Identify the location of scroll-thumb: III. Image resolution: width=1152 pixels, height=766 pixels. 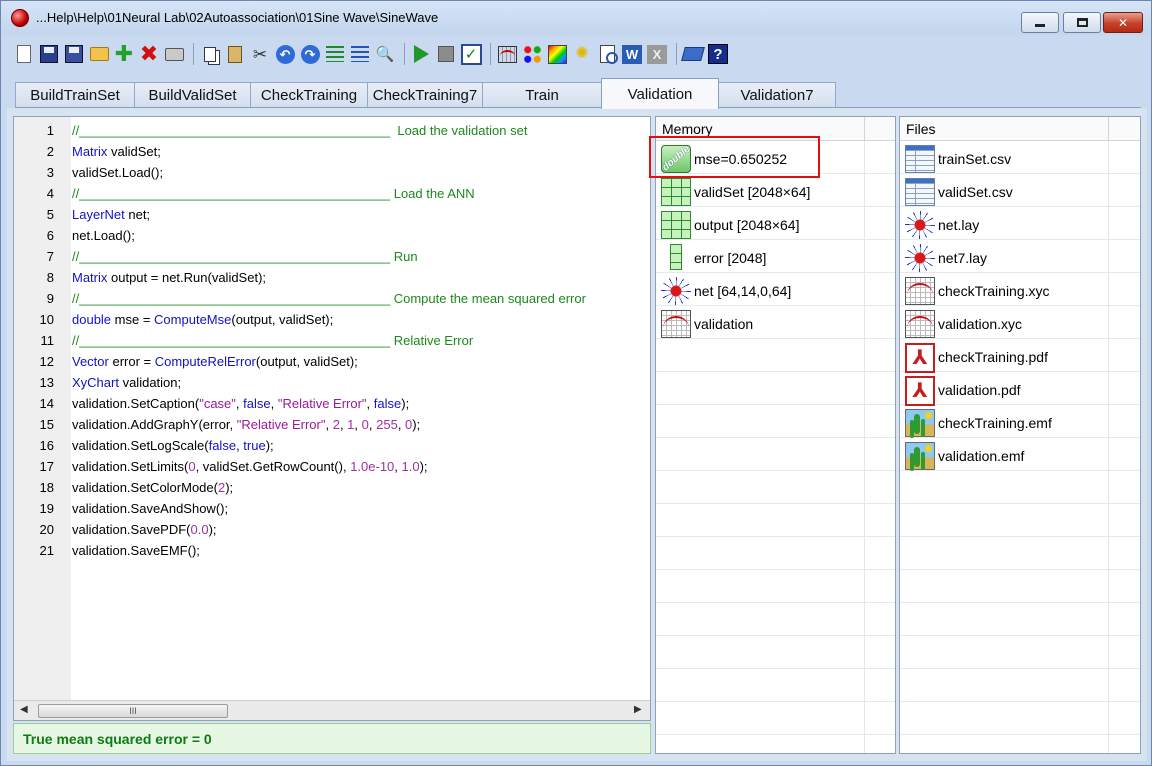
(133, 711).